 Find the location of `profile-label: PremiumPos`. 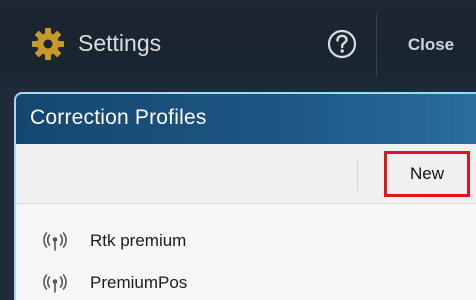

profile-label: PremiumPos is located at coordinates (139, 282).